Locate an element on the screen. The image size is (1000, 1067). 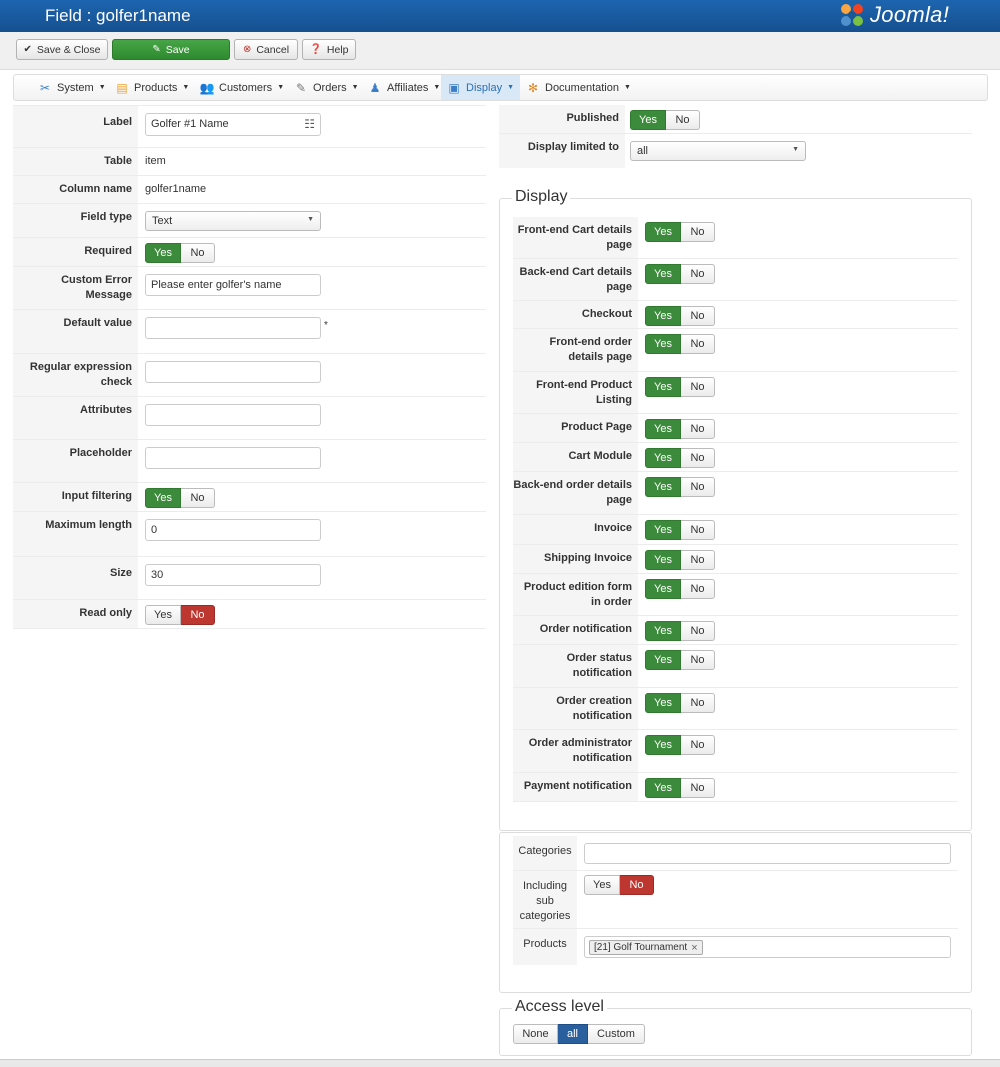
cancel-icon: ⊗ is located at coordinates (247, 49).